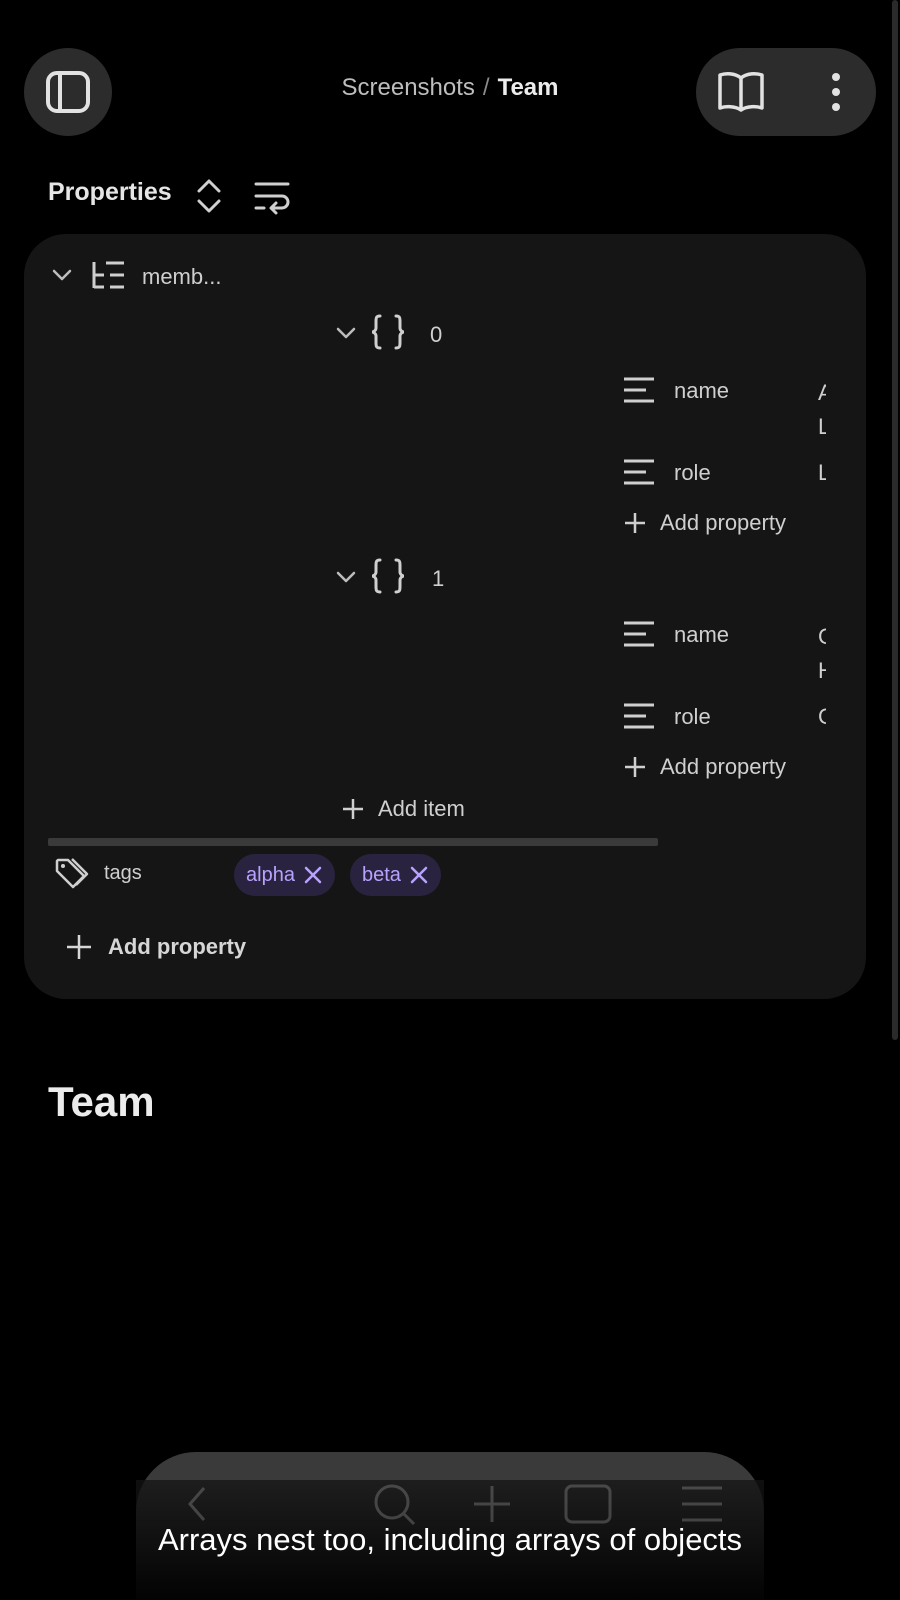 The image size is (900, 1600). Describe the element at coordinates (895, 520) in the screenshot. I see `vertical-scrollbar` at that location.